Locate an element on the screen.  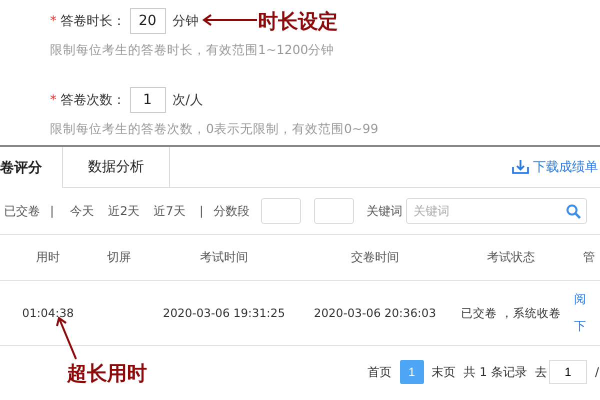
score-range-label: 分数段 is located at coordinates (231, 211).